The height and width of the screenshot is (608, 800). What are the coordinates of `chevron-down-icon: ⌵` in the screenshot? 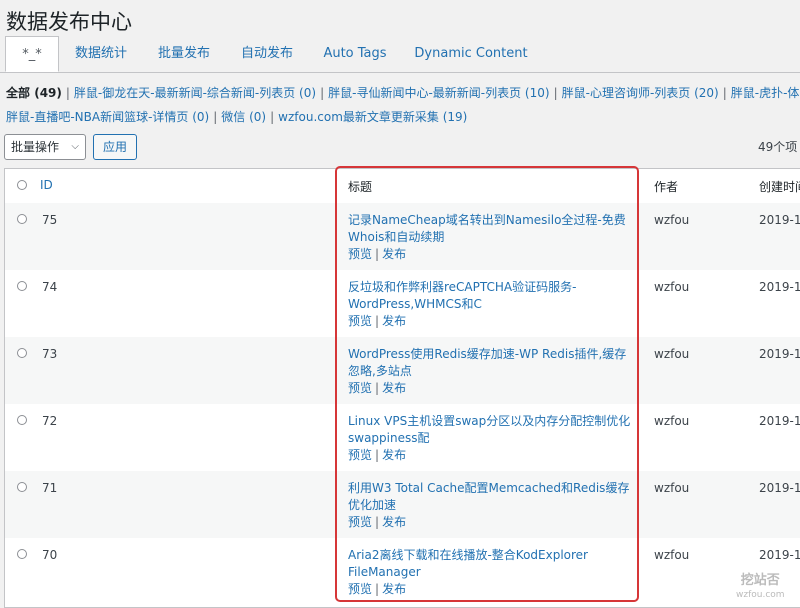 It's located at (75, 146).